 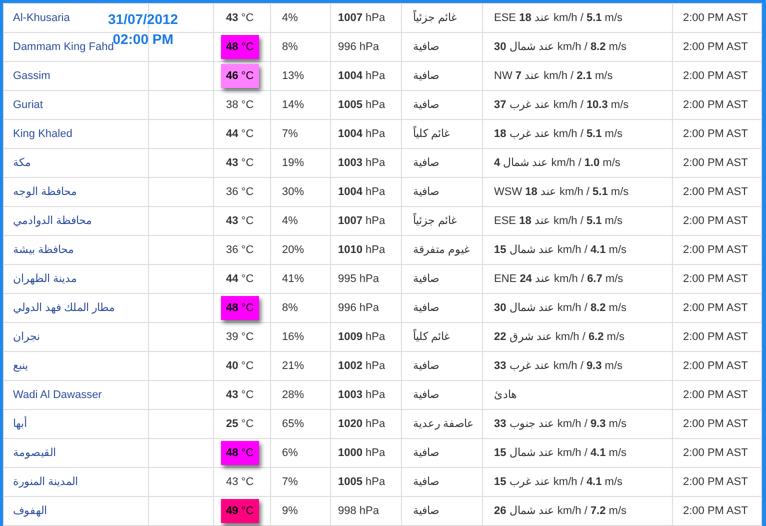 What do you see at coordinates (31, 76) in the screenshot?
I see `station-name: Gassim` at bounding box center [31, 76].